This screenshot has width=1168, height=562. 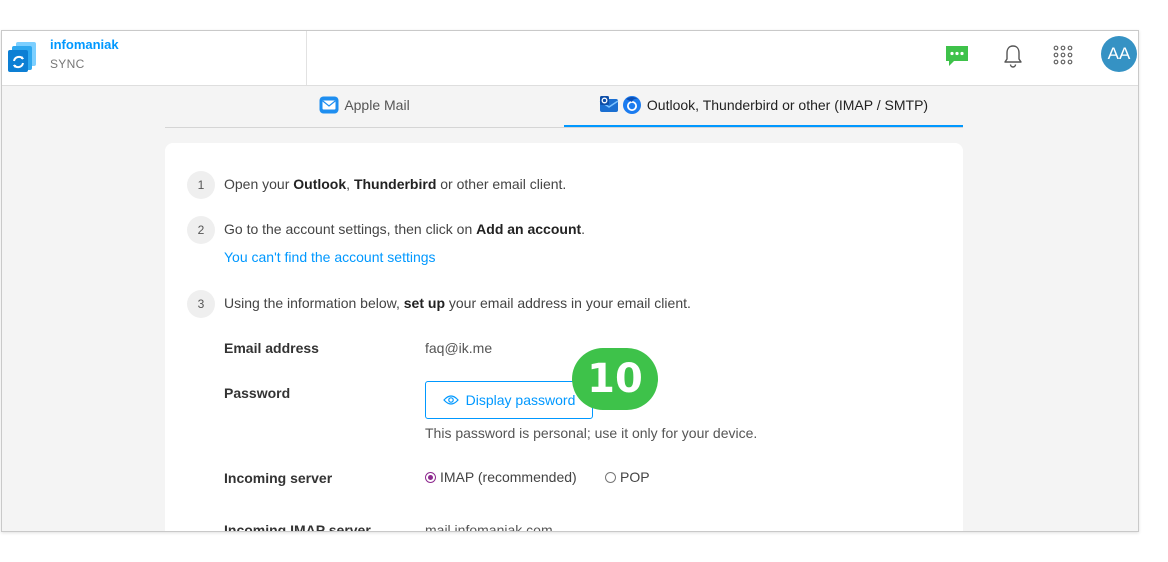 What do you see at coordinates (257, 393) in the screenshot?
I see `password-label: Password` at bounding box center [257, 393].